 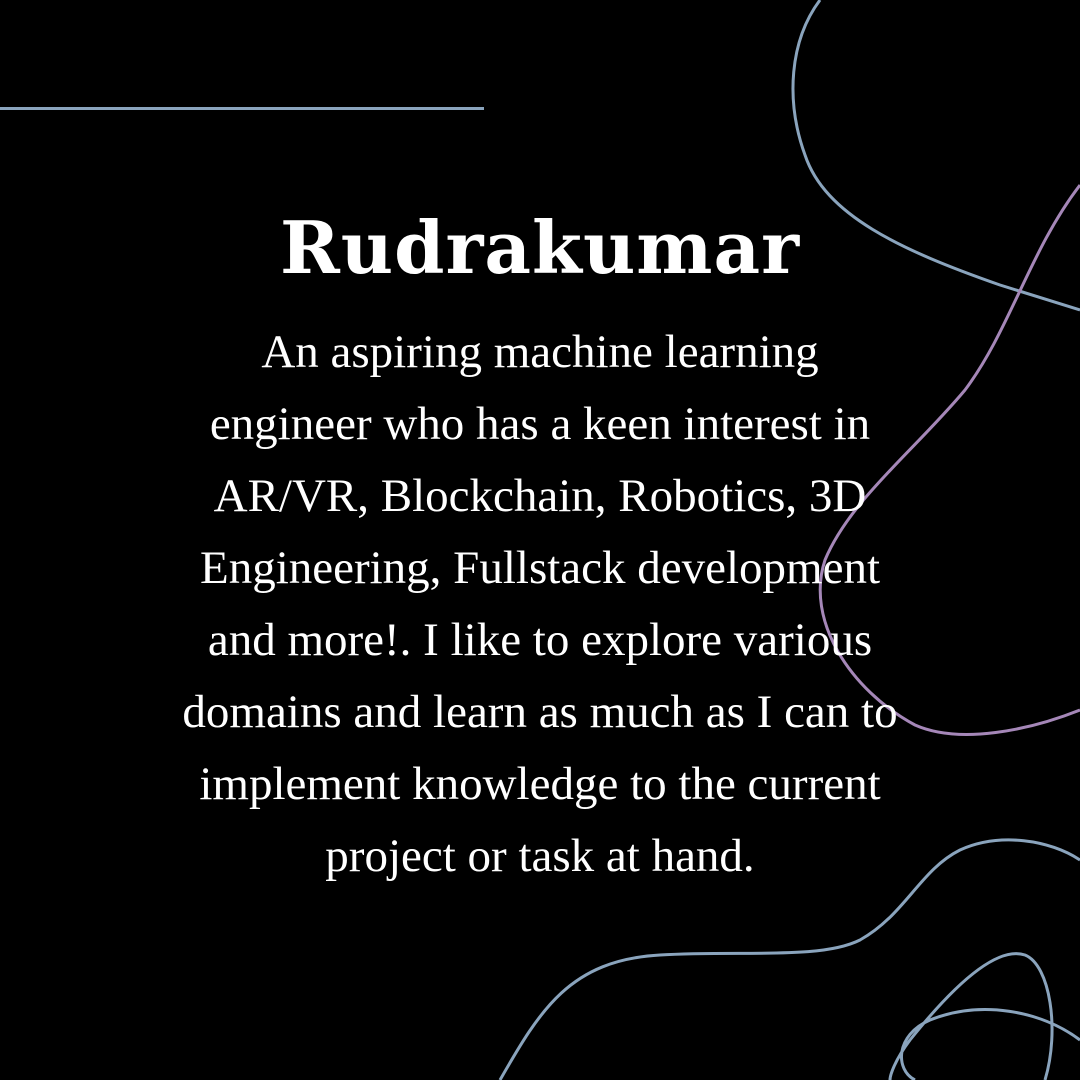 What do you see at coordinates (540, 352) in the screenshot?
I see `bio-line: An aspiring machine learning` at bounding box center [540, 352].